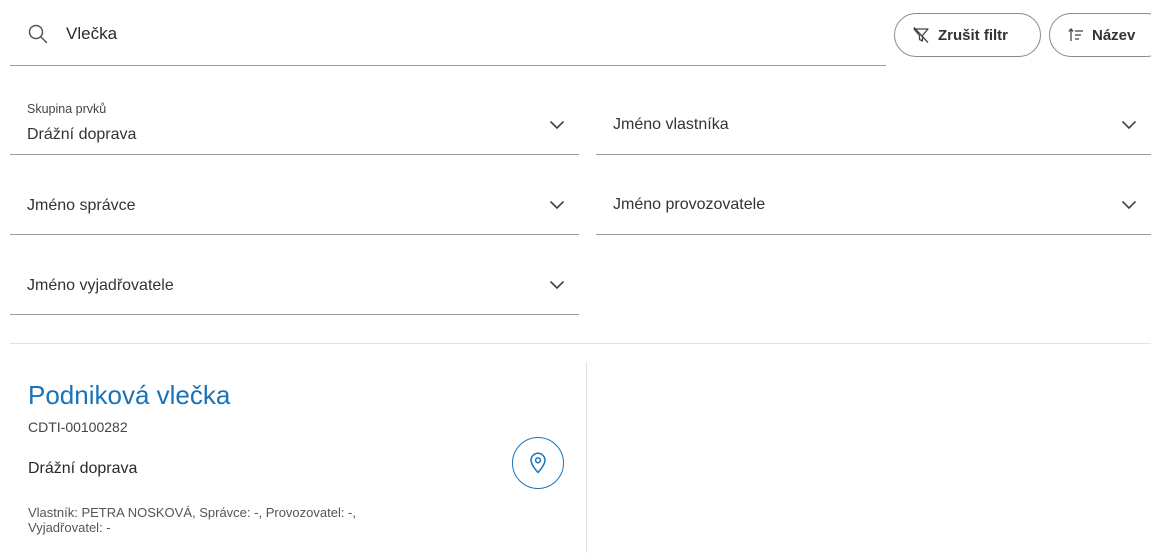 This screenshot has width=1151, height=553. What do you see at coordinates (580, 343) in the screenshot?
I see `results-divider` at bounding box center [580, 343].